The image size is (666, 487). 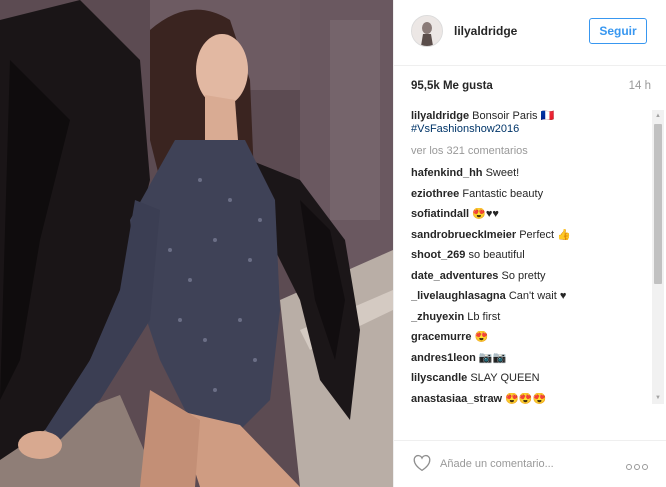 What do you see at coordinates (440, 116) in the screenshot?
I see `caption-username: lilyaldridge` at bounding box center [440, 116].